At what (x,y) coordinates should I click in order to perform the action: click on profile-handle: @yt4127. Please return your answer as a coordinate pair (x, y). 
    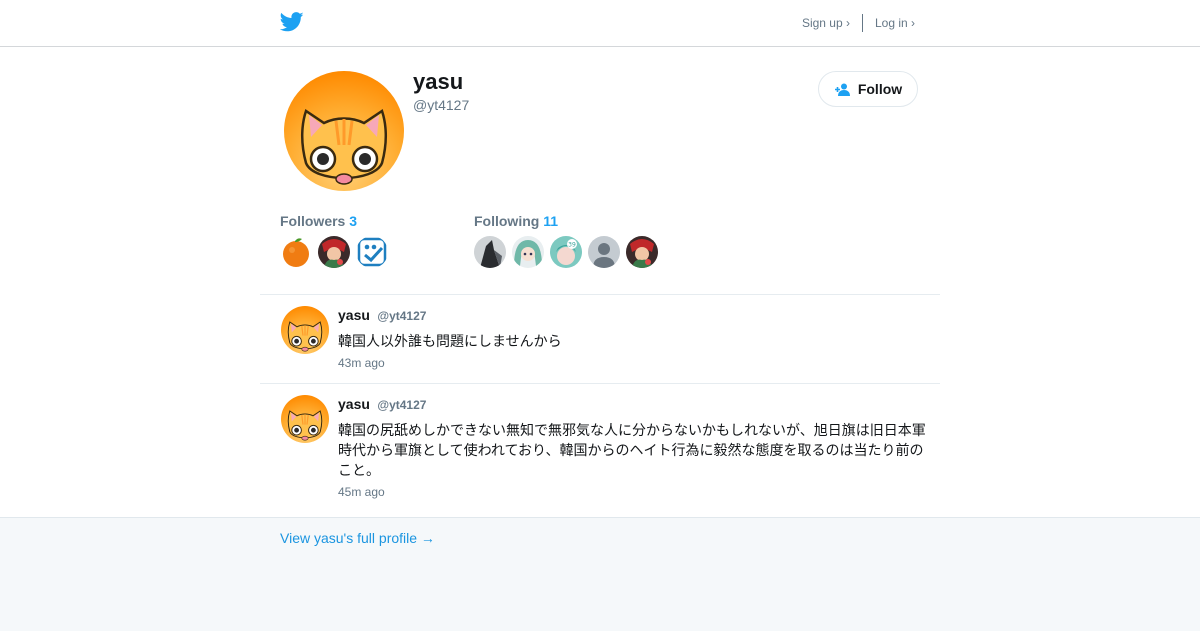
    Looking at the image, I should click on (441, 105).